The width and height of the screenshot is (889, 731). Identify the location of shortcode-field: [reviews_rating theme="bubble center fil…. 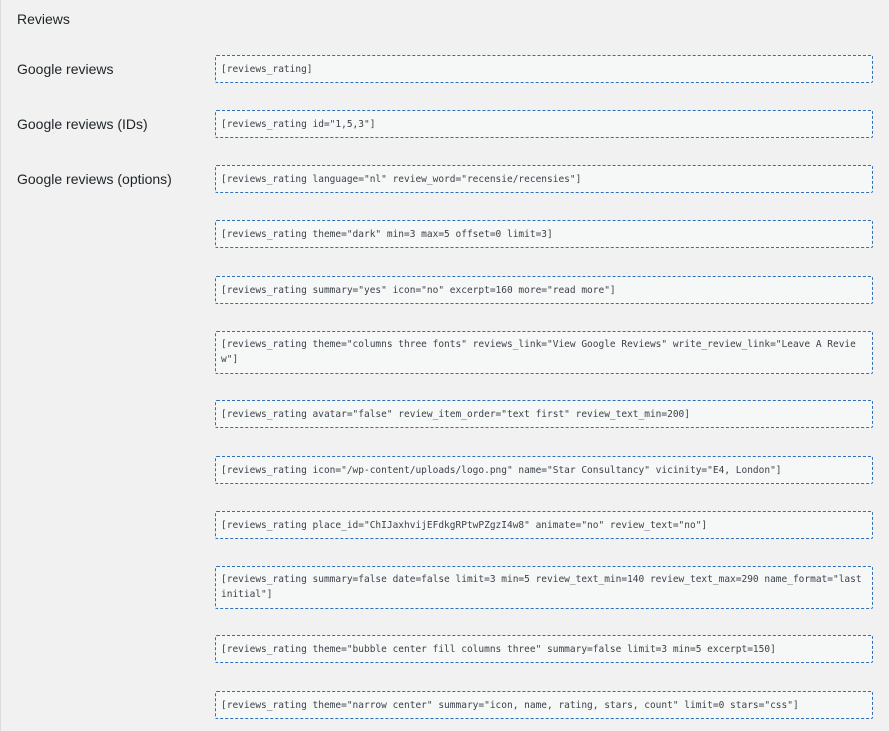
(544, 649).